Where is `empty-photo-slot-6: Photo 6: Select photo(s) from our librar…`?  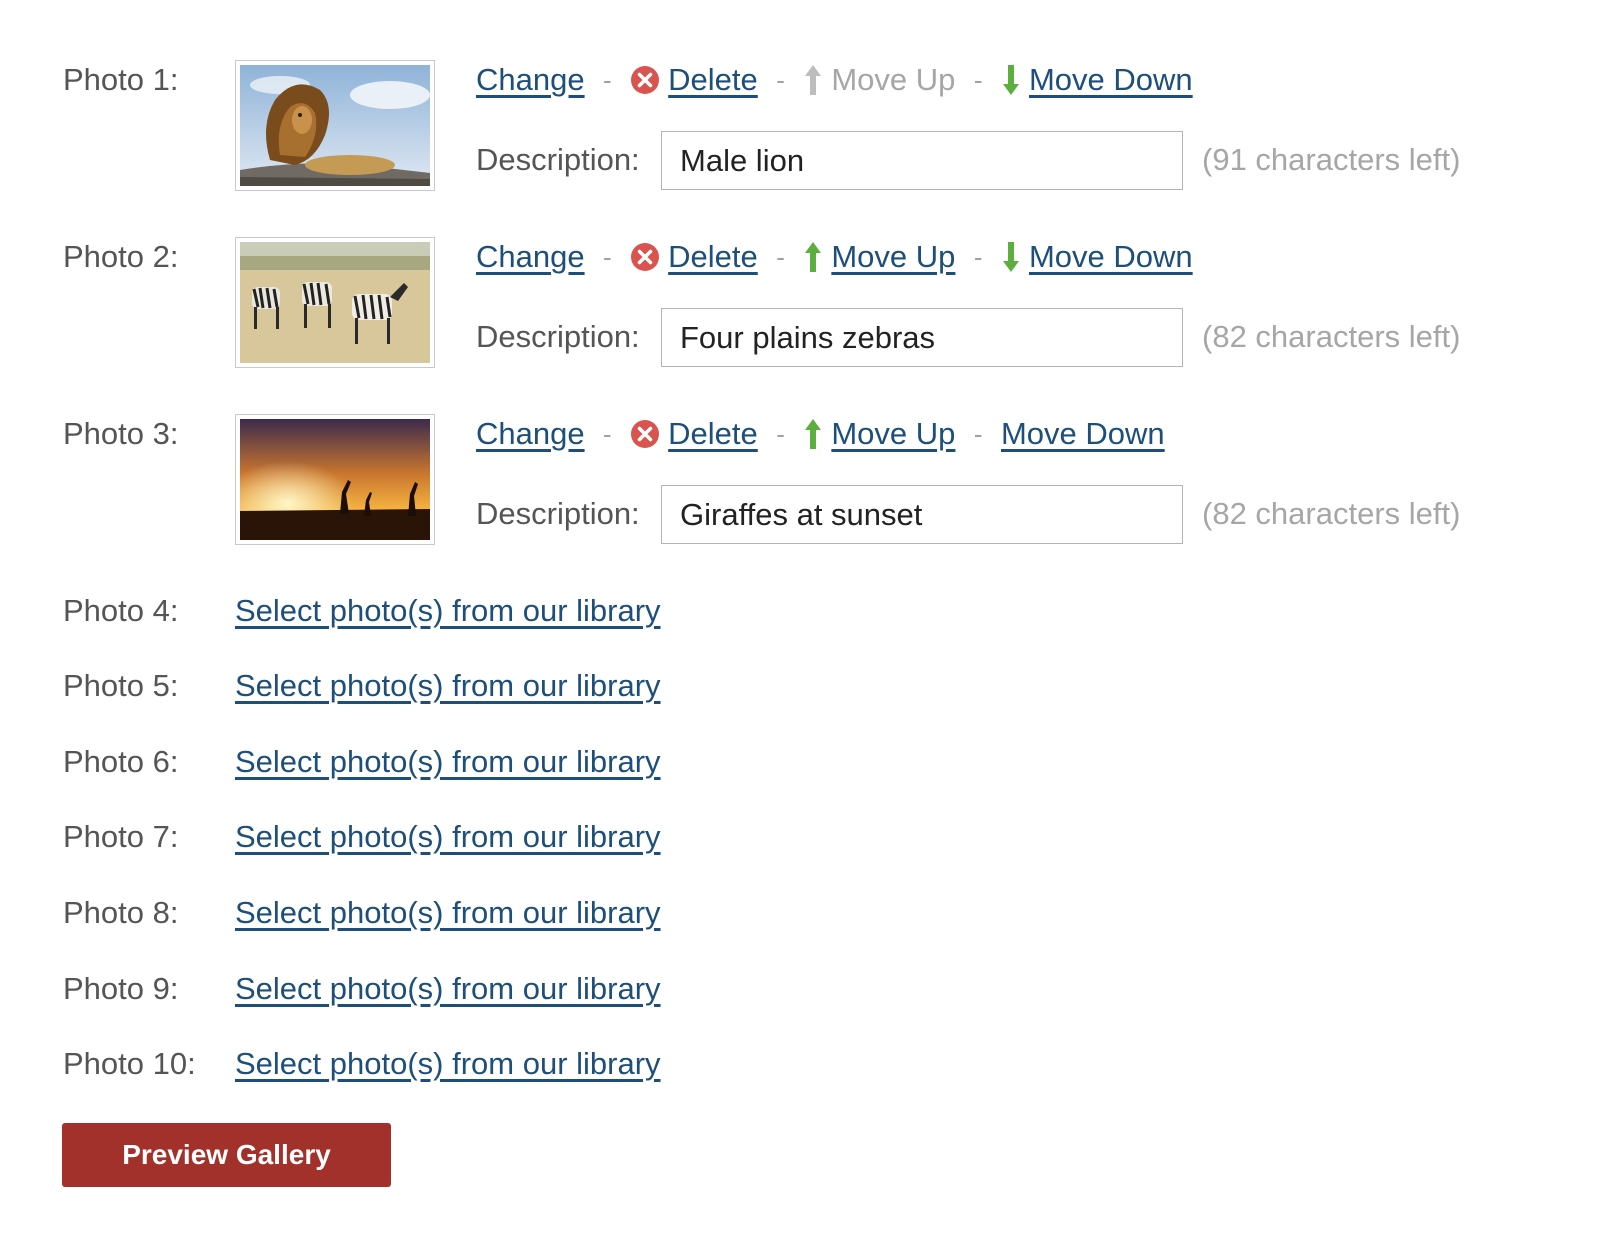 empty-photo-slot-6: Photo 6: Select photo(s) from our librar… is located at coordinates (800, 762).